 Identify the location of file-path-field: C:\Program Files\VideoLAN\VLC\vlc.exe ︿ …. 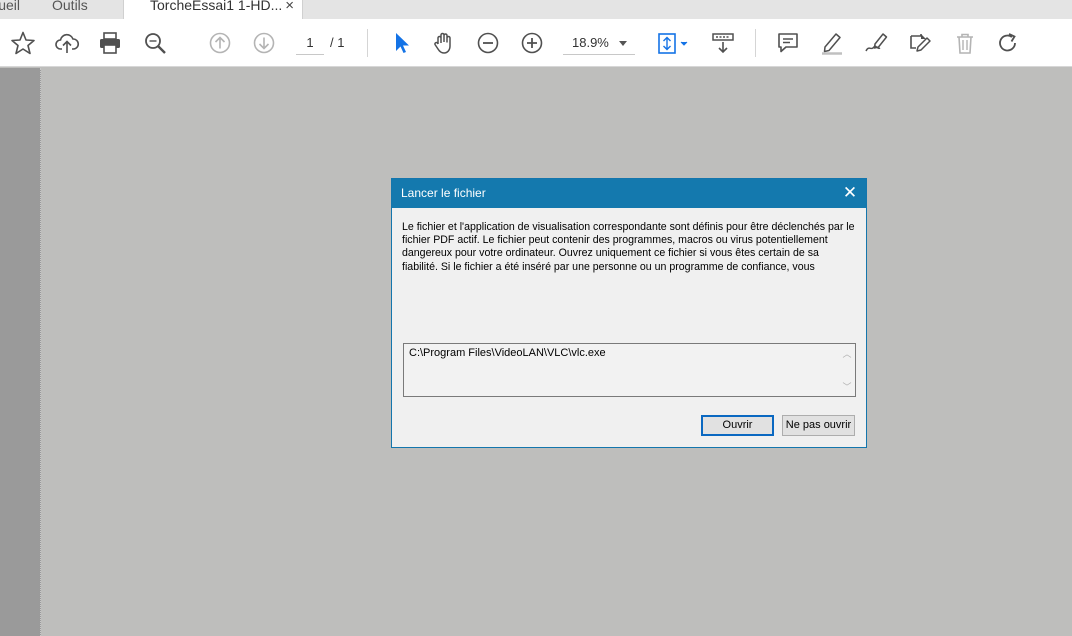
(629, 370).